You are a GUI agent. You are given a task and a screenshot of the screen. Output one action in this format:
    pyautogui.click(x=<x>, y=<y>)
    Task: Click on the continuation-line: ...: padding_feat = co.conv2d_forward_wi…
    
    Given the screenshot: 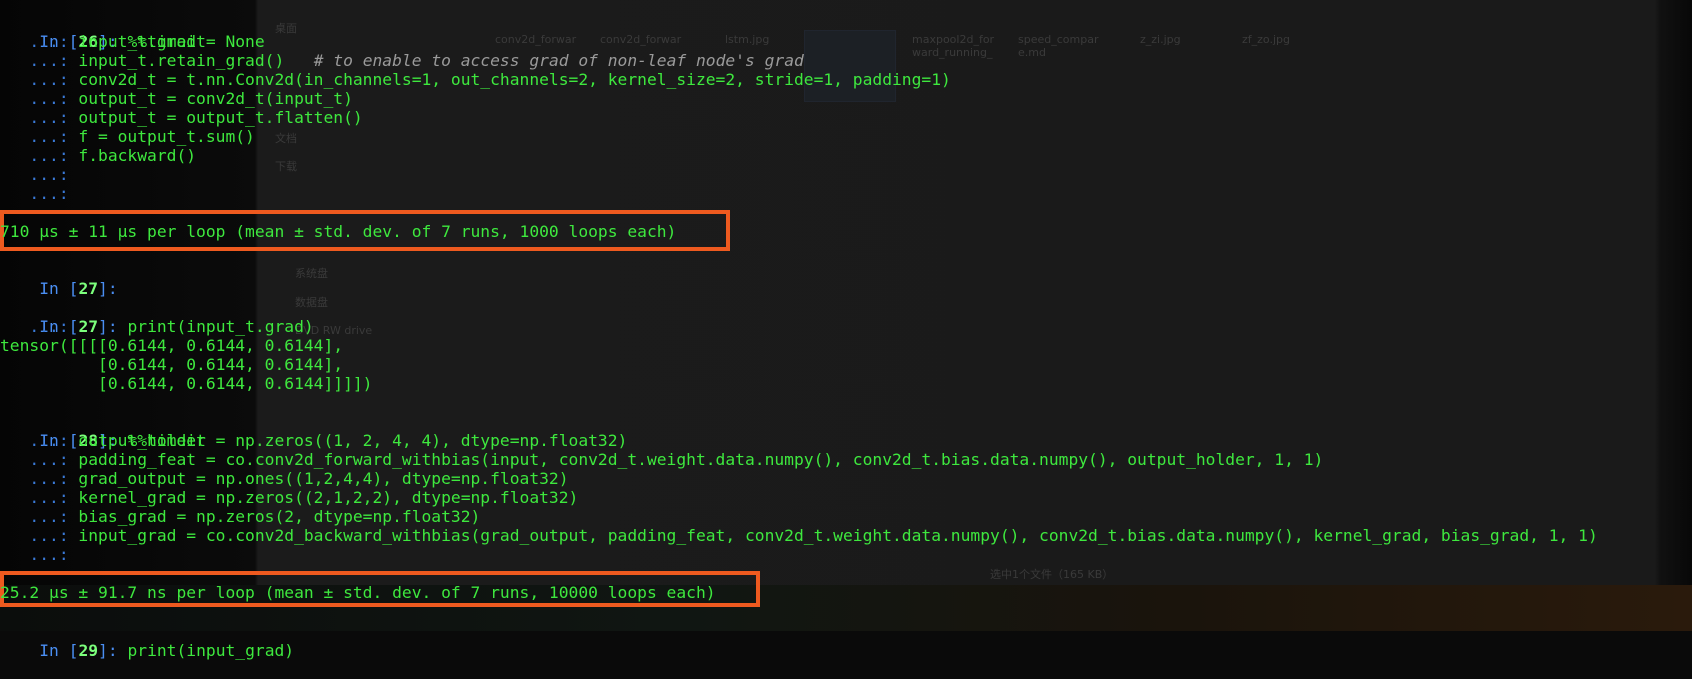 What is the action you would take?
    pyautogui.click(x=661, y=459)
    